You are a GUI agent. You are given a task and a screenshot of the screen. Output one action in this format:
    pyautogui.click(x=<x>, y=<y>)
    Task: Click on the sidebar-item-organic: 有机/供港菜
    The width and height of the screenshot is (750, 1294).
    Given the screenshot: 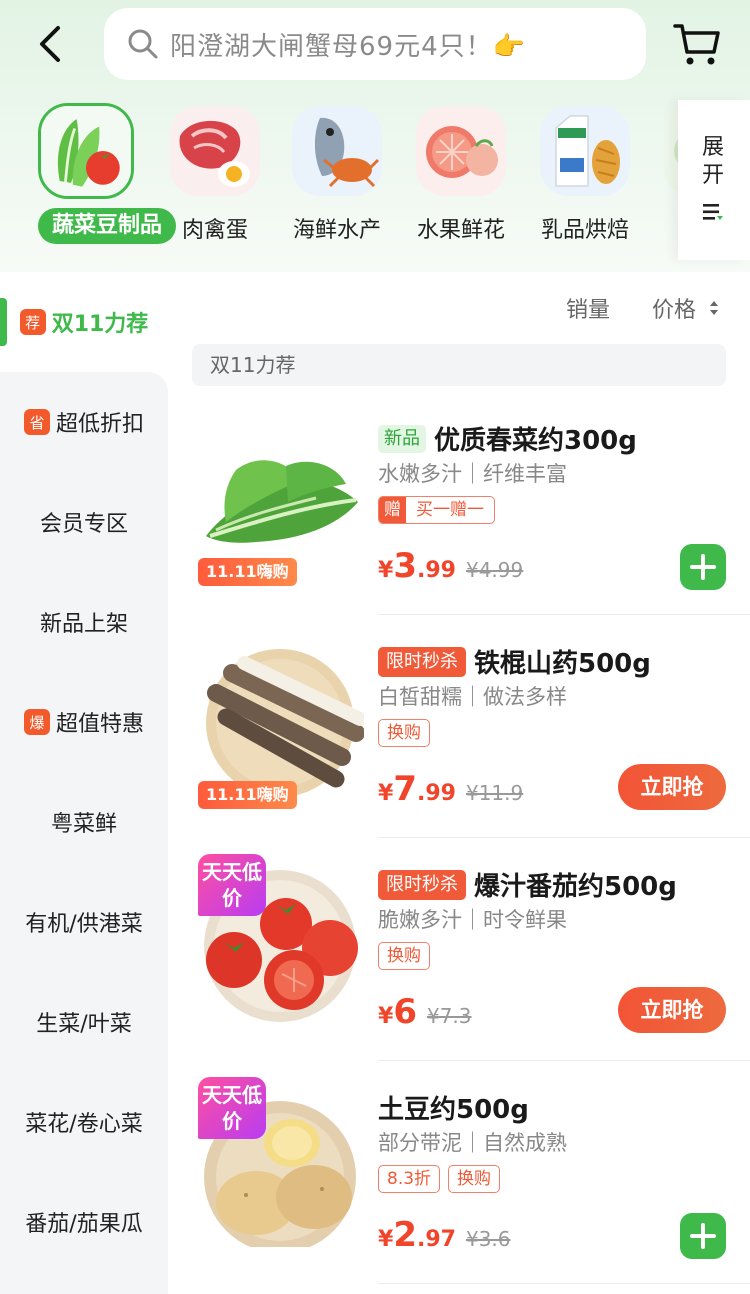 What is the action you would take?
    pyautogui.click(x=84, y=922)
    